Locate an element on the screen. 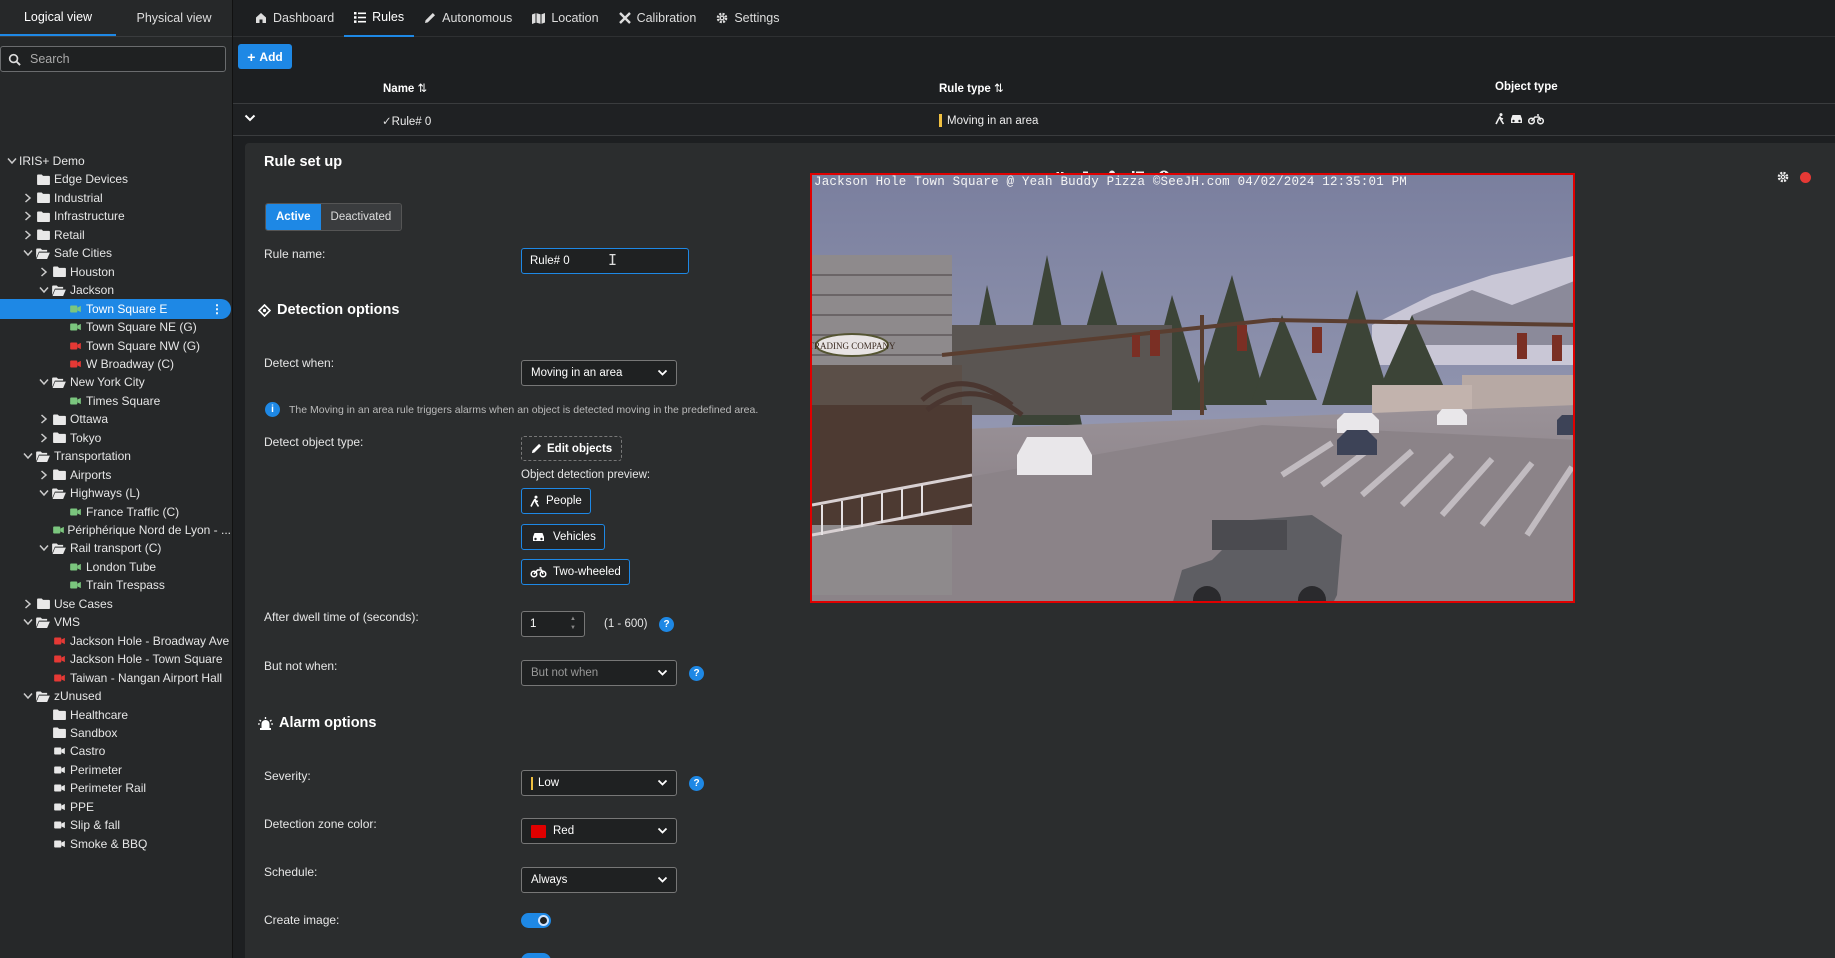 This screenshot has height=958, width=1835. tree-item: Ottawa is located at coordinates (115, 419).